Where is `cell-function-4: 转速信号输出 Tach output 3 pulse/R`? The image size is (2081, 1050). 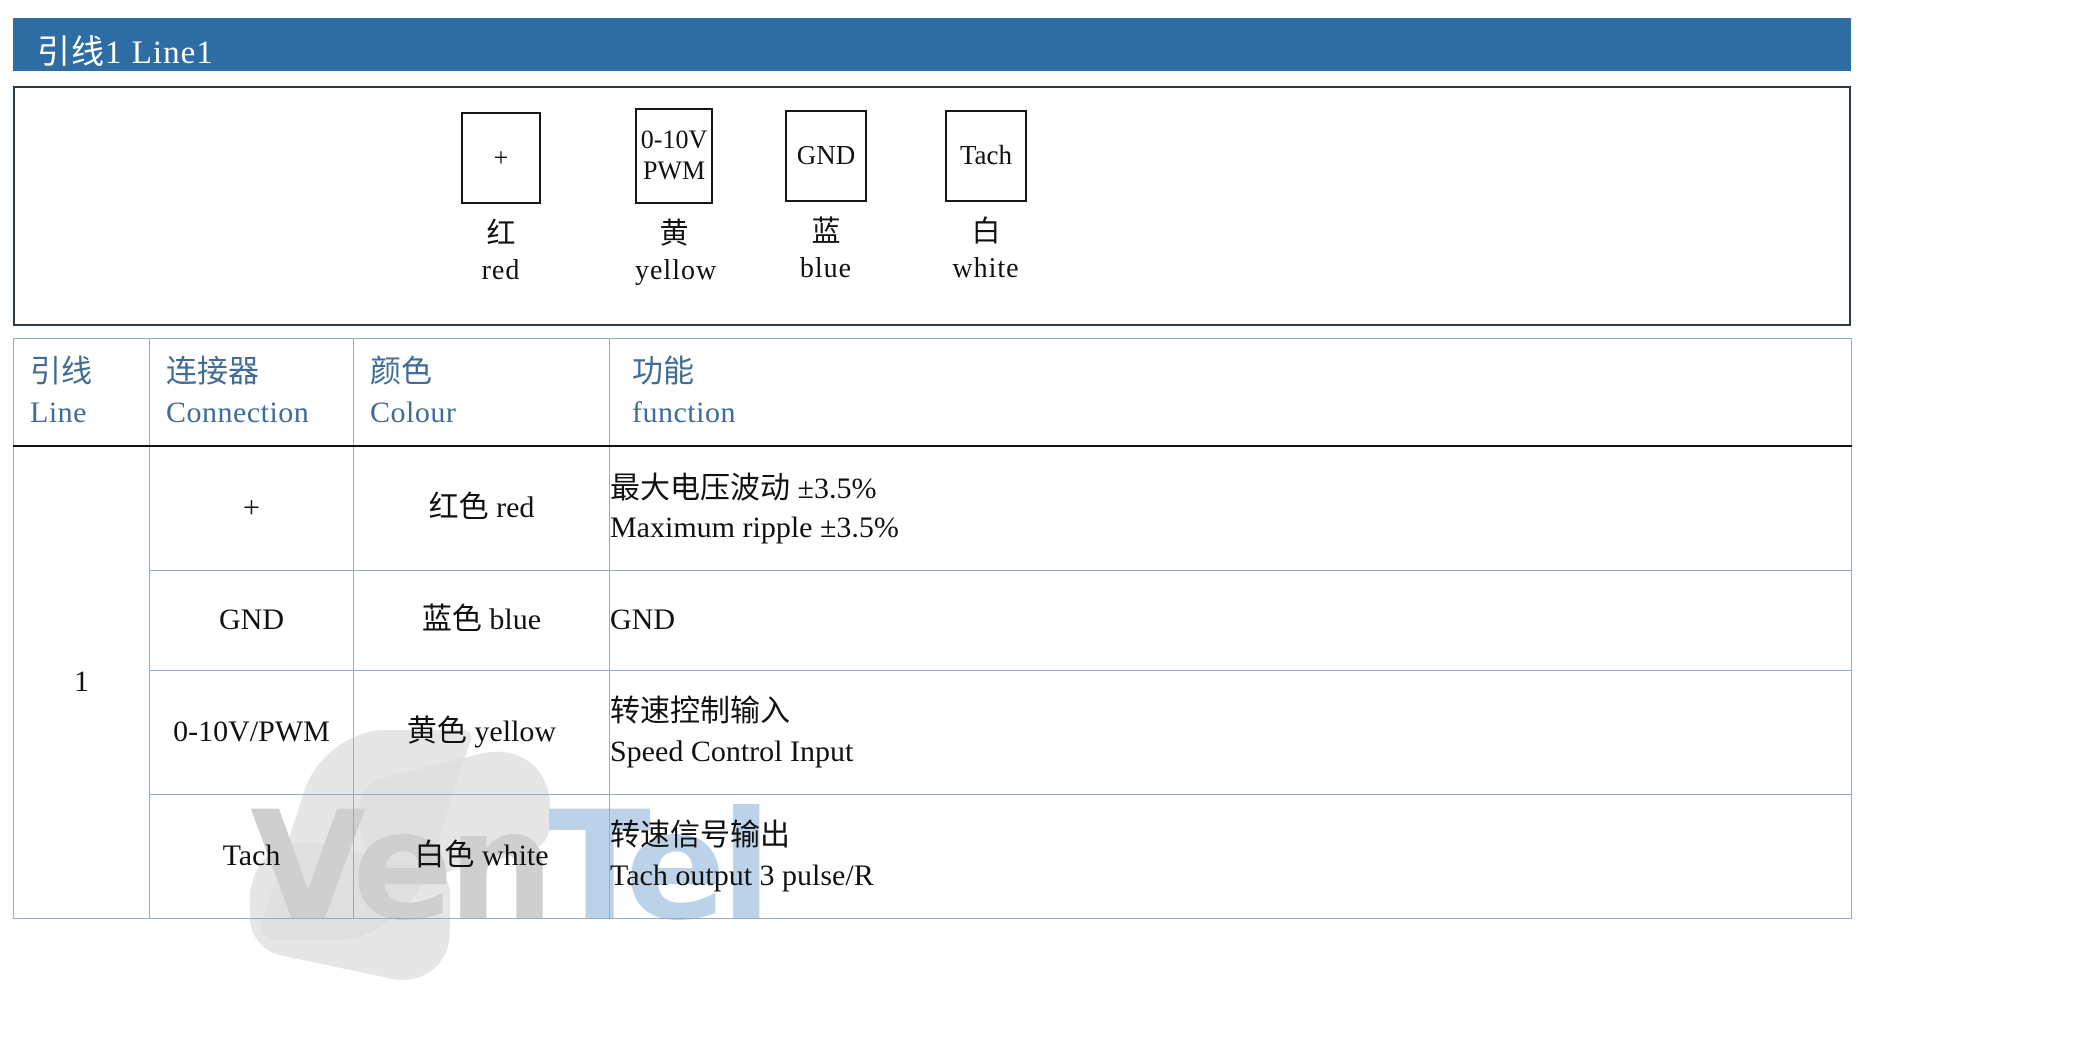
cell-function-4: 转速信号输出 Tach output 3 pulse/R is located at coordinates (1230, 856).